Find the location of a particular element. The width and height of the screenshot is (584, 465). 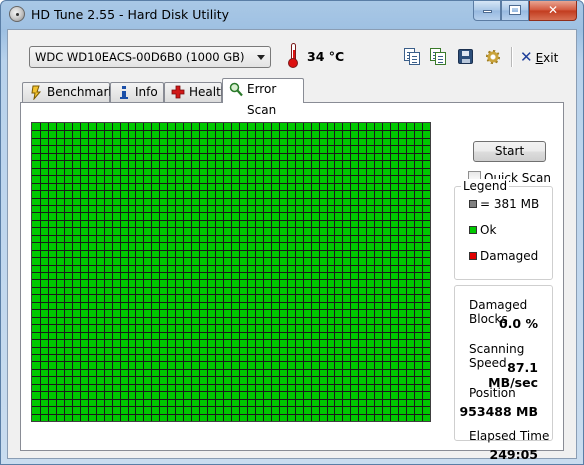

maximize-icon is located at coordinates (515, 10).